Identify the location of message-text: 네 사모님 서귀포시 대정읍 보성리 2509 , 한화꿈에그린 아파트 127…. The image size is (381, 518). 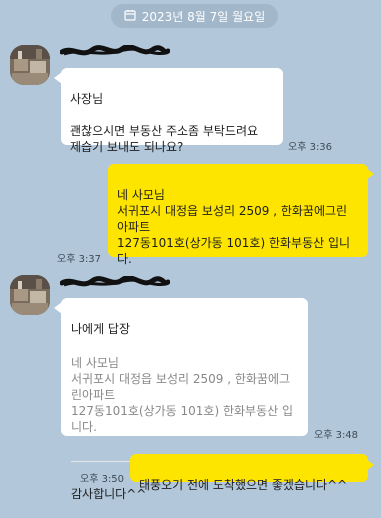
(234, 227).